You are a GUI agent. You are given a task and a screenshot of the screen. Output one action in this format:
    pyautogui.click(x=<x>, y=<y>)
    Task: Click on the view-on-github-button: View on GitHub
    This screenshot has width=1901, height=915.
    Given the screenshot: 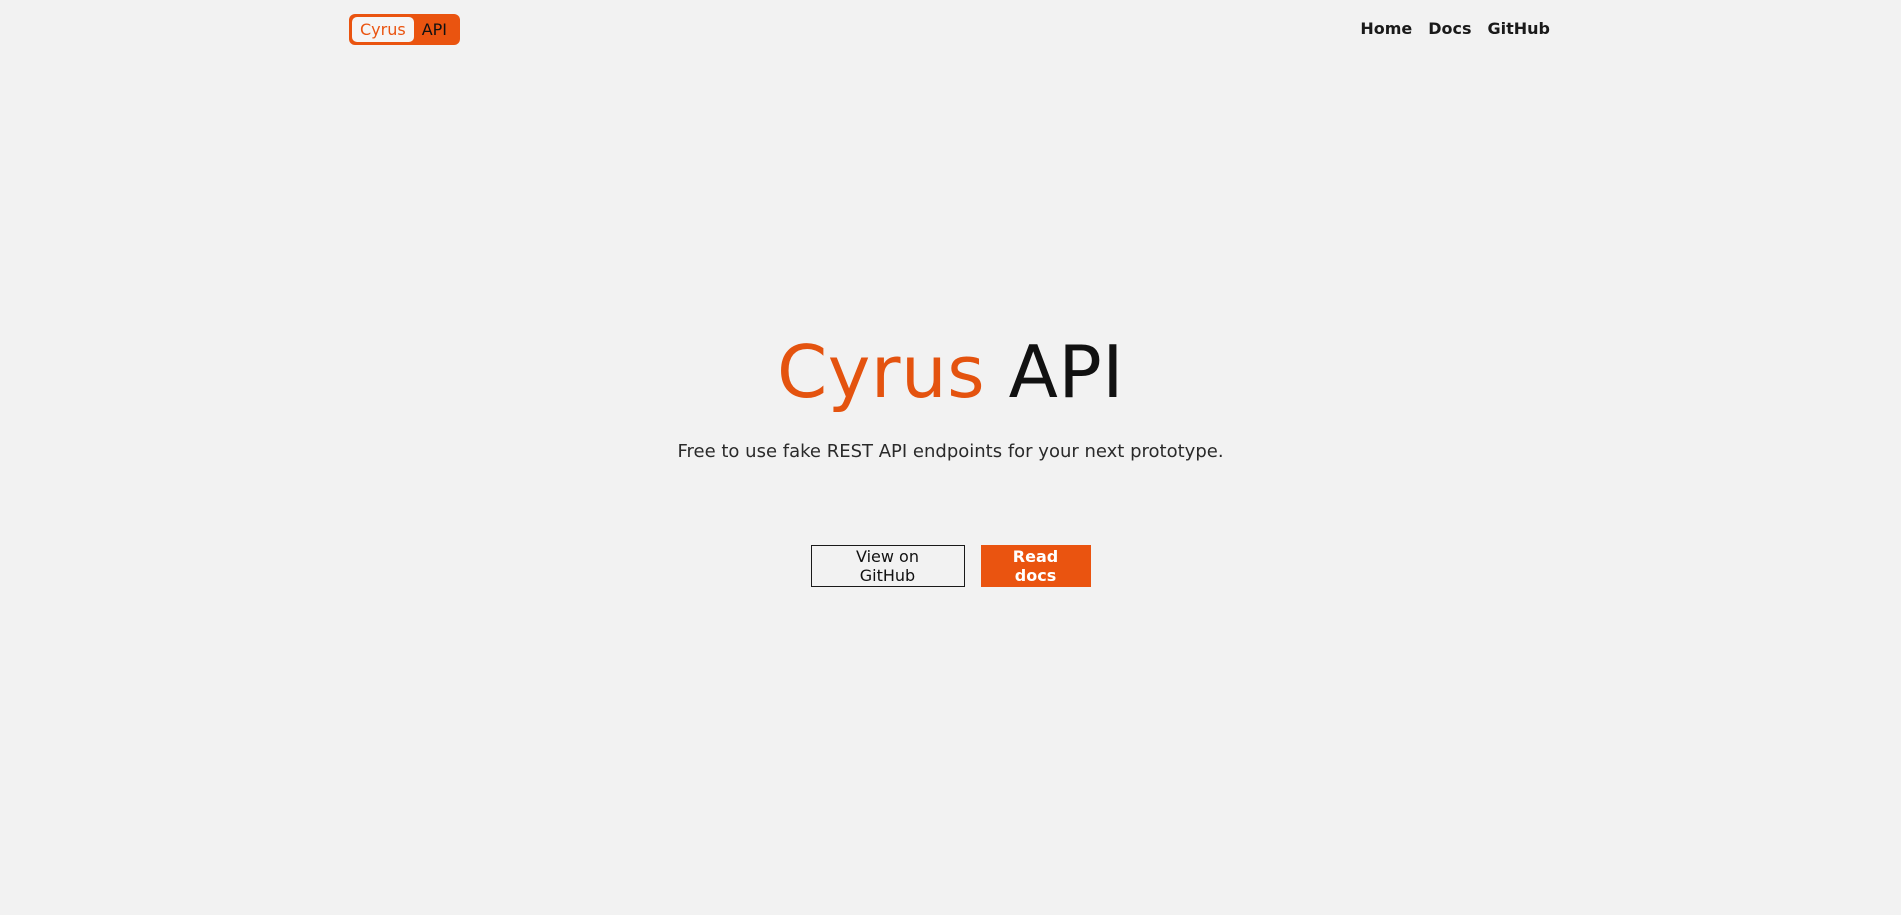 What is the action you would take?
    pyautogui.click(x=887, y=566)
    